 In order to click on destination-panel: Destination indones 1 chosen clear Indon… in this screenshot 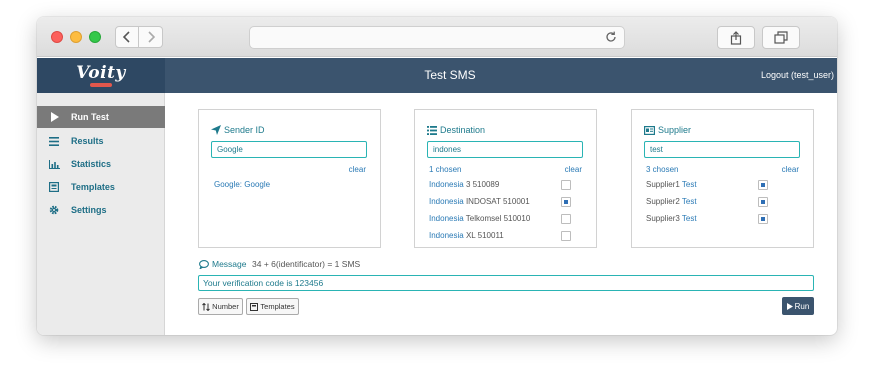, I will do `click(505, 178)`.